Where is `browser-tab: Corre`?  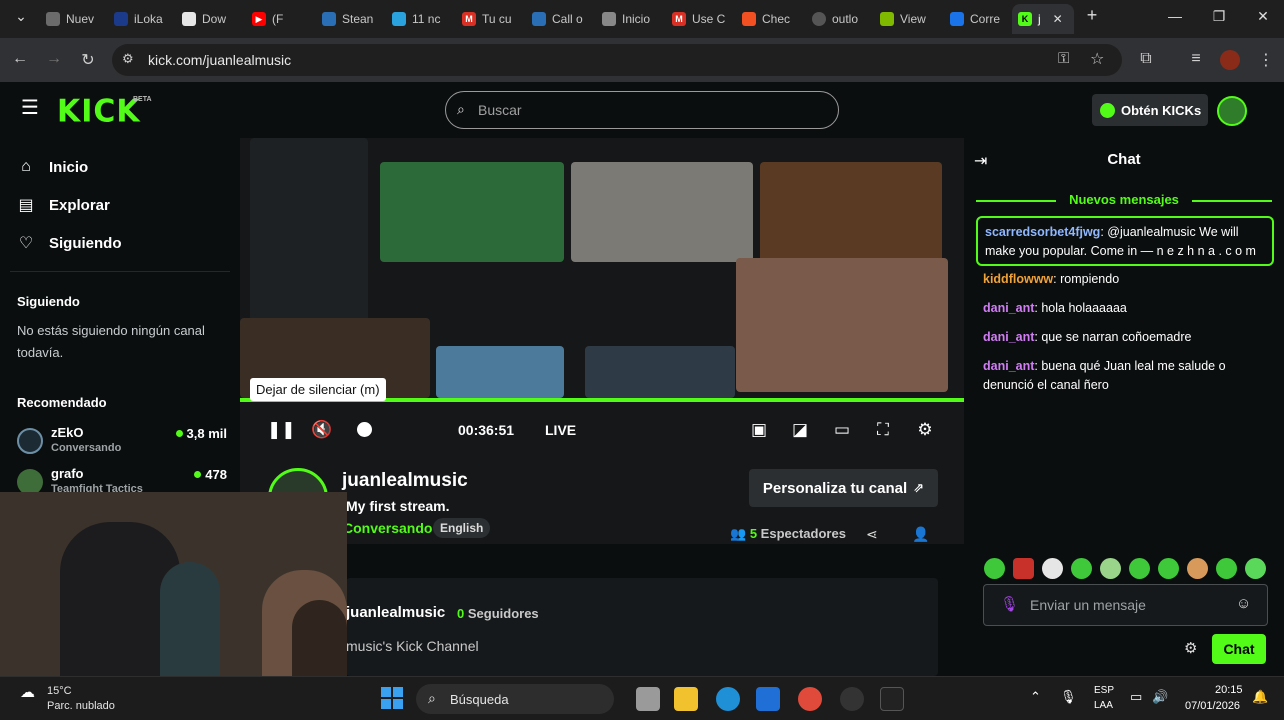 browser-tab: Corre is located at coordinates (976, 19).